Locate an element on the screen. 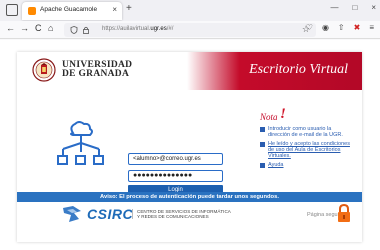 This screenshot has width=380, height=250. tab-close-icon: × is located at coordinates (114, 9).